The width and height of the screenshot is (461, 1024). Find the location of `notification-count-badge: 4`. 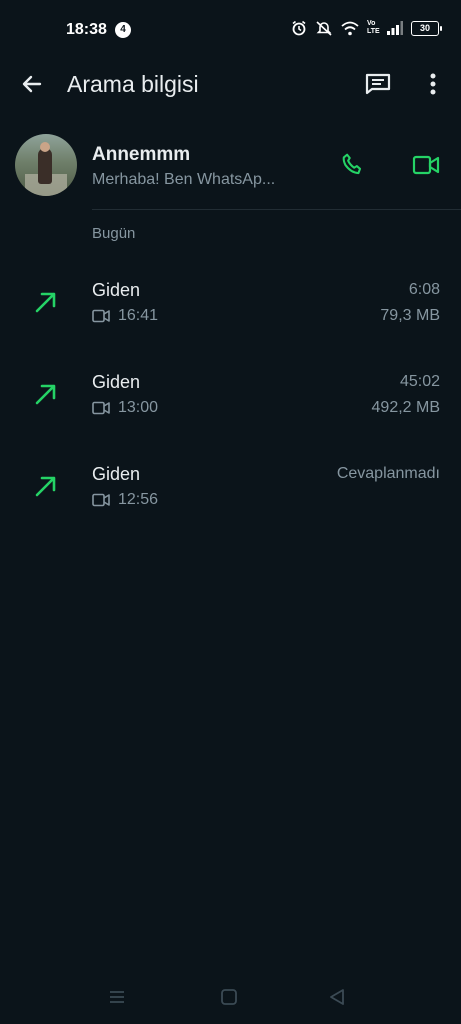

notification-count-badge: 4 is located at coordinates (123, 30).